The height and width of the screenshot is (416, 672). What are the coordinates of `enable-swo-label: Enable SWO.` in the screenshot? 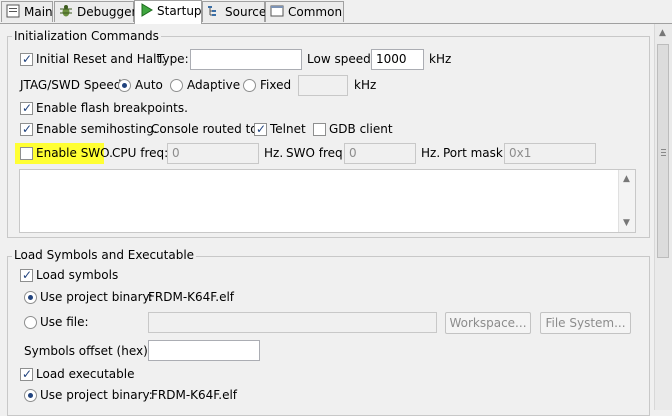 It's located at (74, 153).